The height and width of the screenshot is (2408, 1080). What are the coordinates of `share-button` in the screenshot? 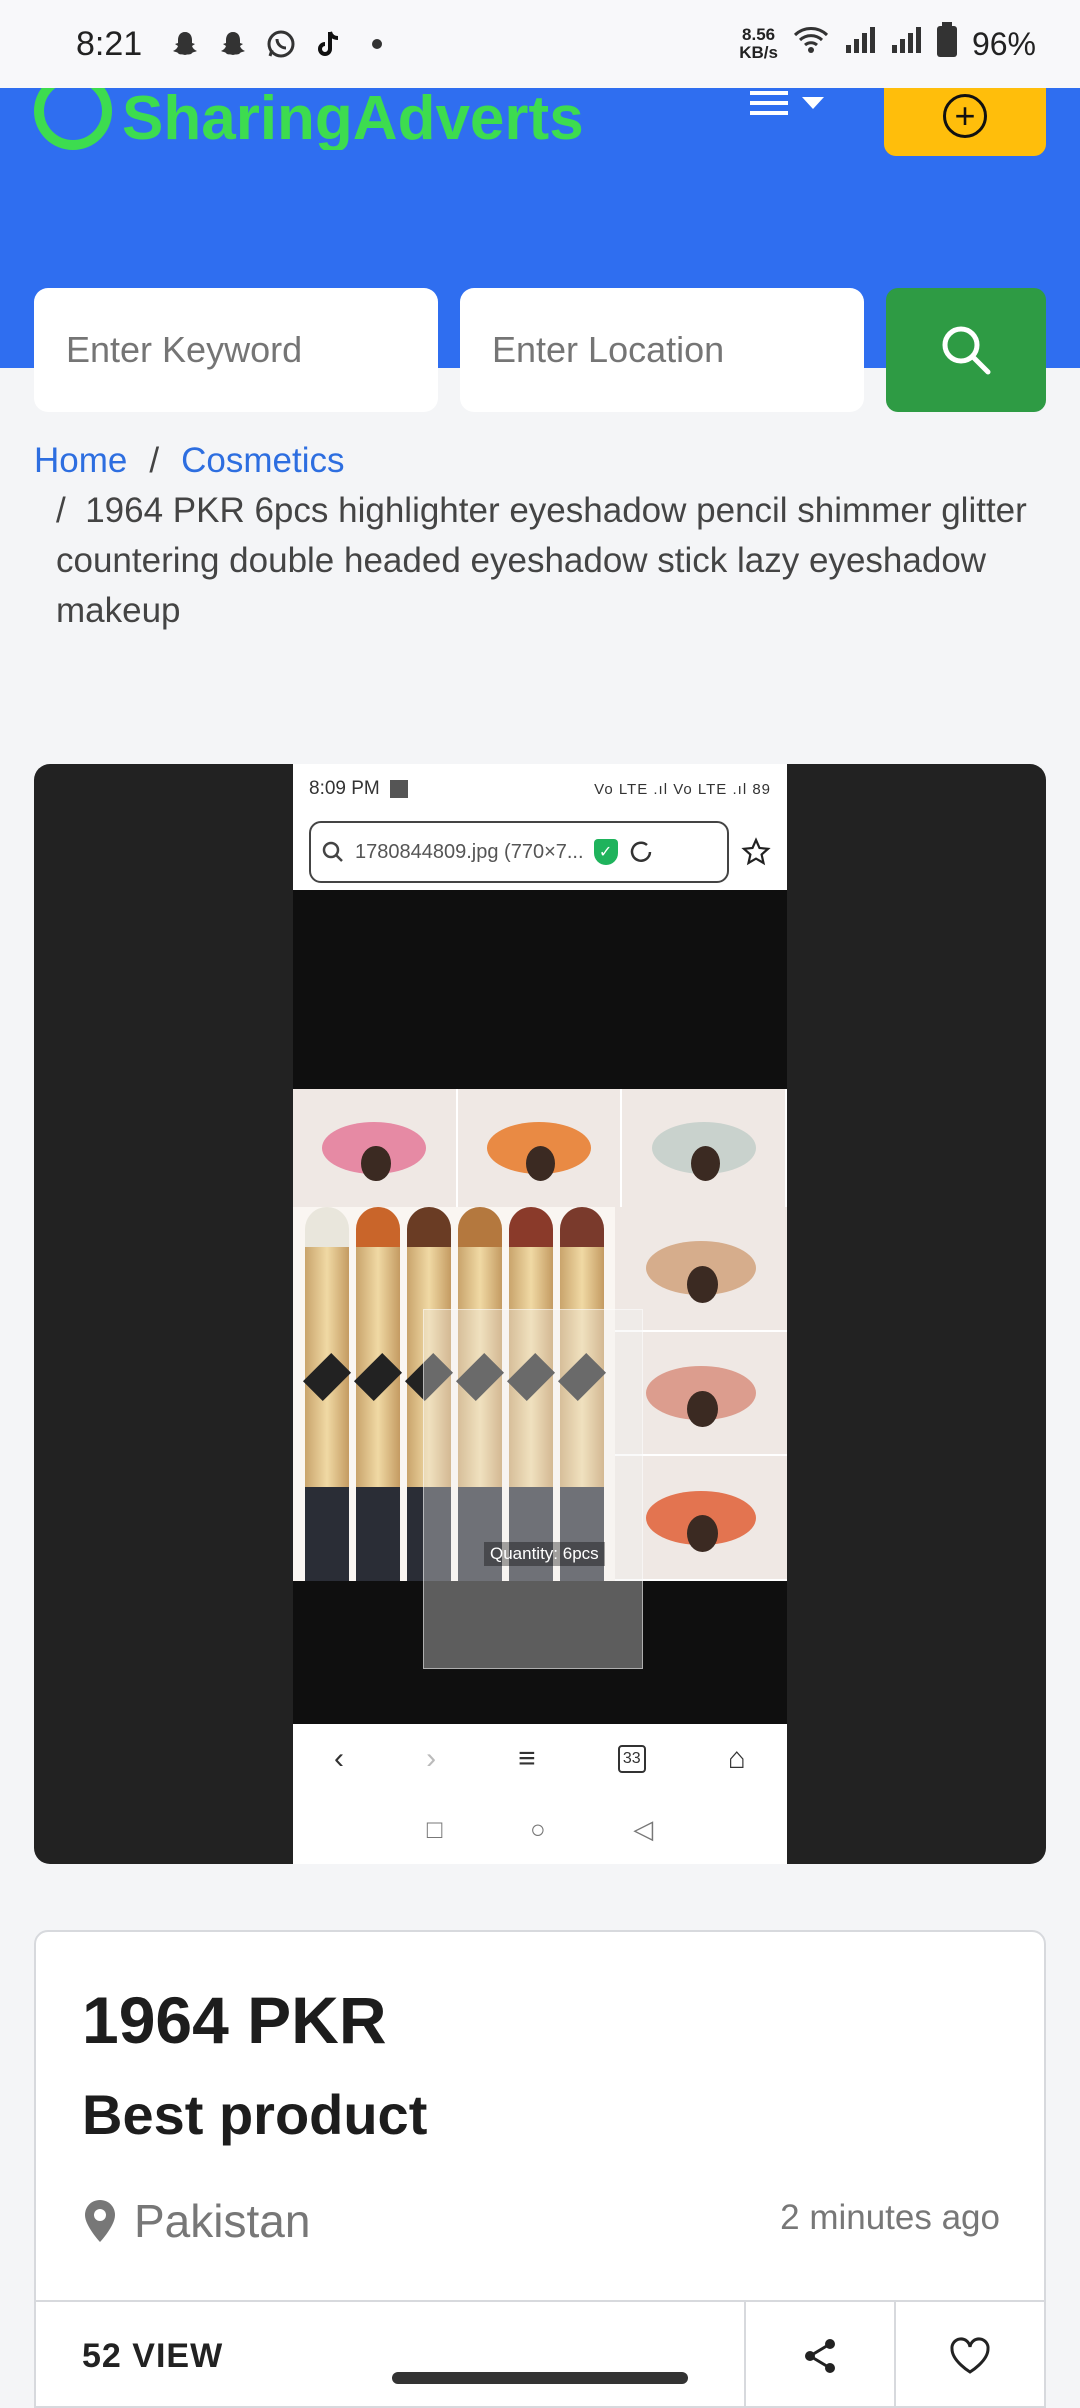 It's located at (819, 2355).